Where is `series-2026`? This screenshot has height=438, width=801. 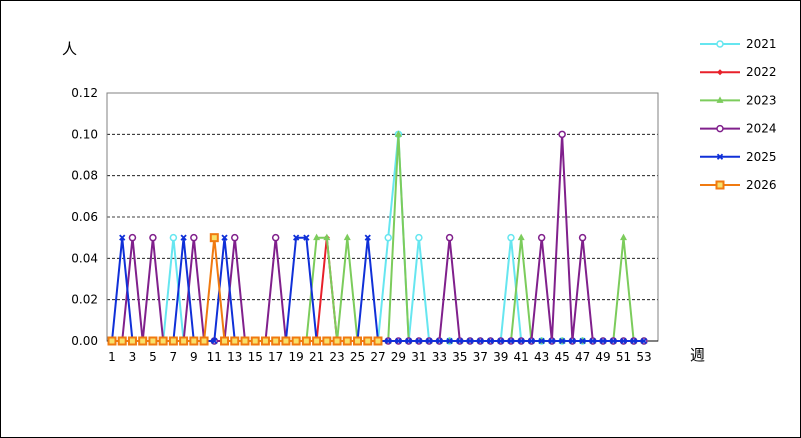
series-2026 is located at coordinates (245, 289).